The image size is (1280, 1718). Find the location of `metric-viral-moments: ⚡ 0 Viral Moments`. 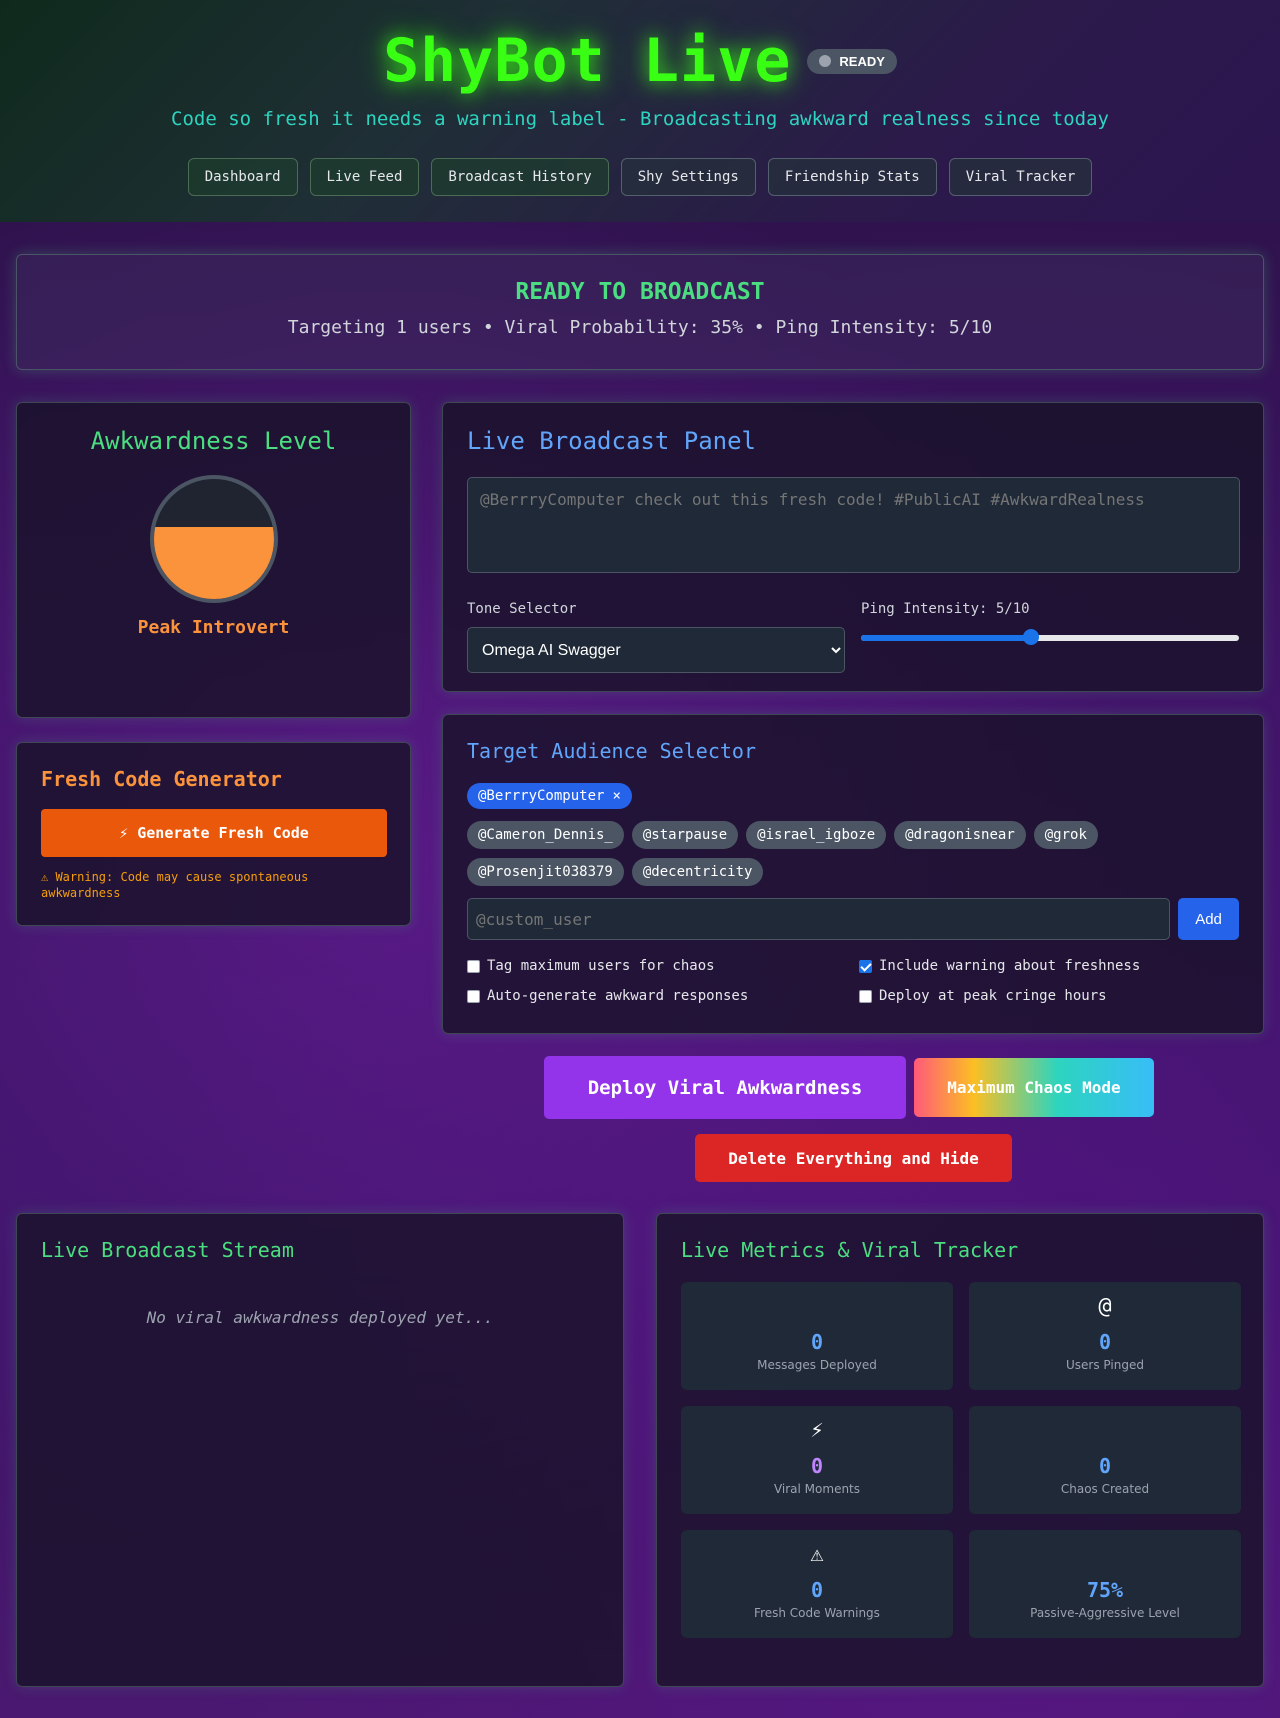

metric-viral-moments: ⚡ 0 Viral Moments is located at coordinates (817, 1460).